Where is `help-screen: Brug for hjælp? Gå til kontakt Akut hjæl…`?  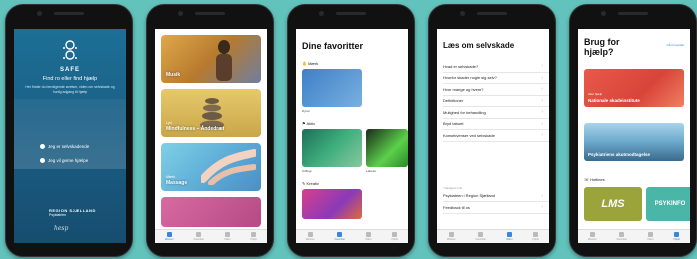 help-screen: Brug for hjælp? Gå til kontakt Akut hjæl… is located at coordinates (634, 136).